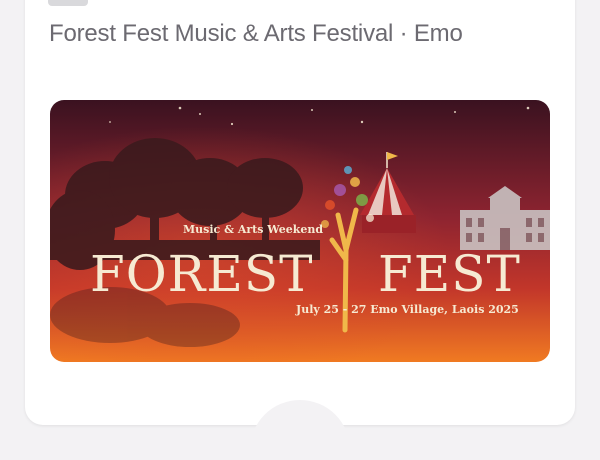 This screenshot has width=600, height=460. I want to click on banner-title-forest: FOREST, so click(201, 274).